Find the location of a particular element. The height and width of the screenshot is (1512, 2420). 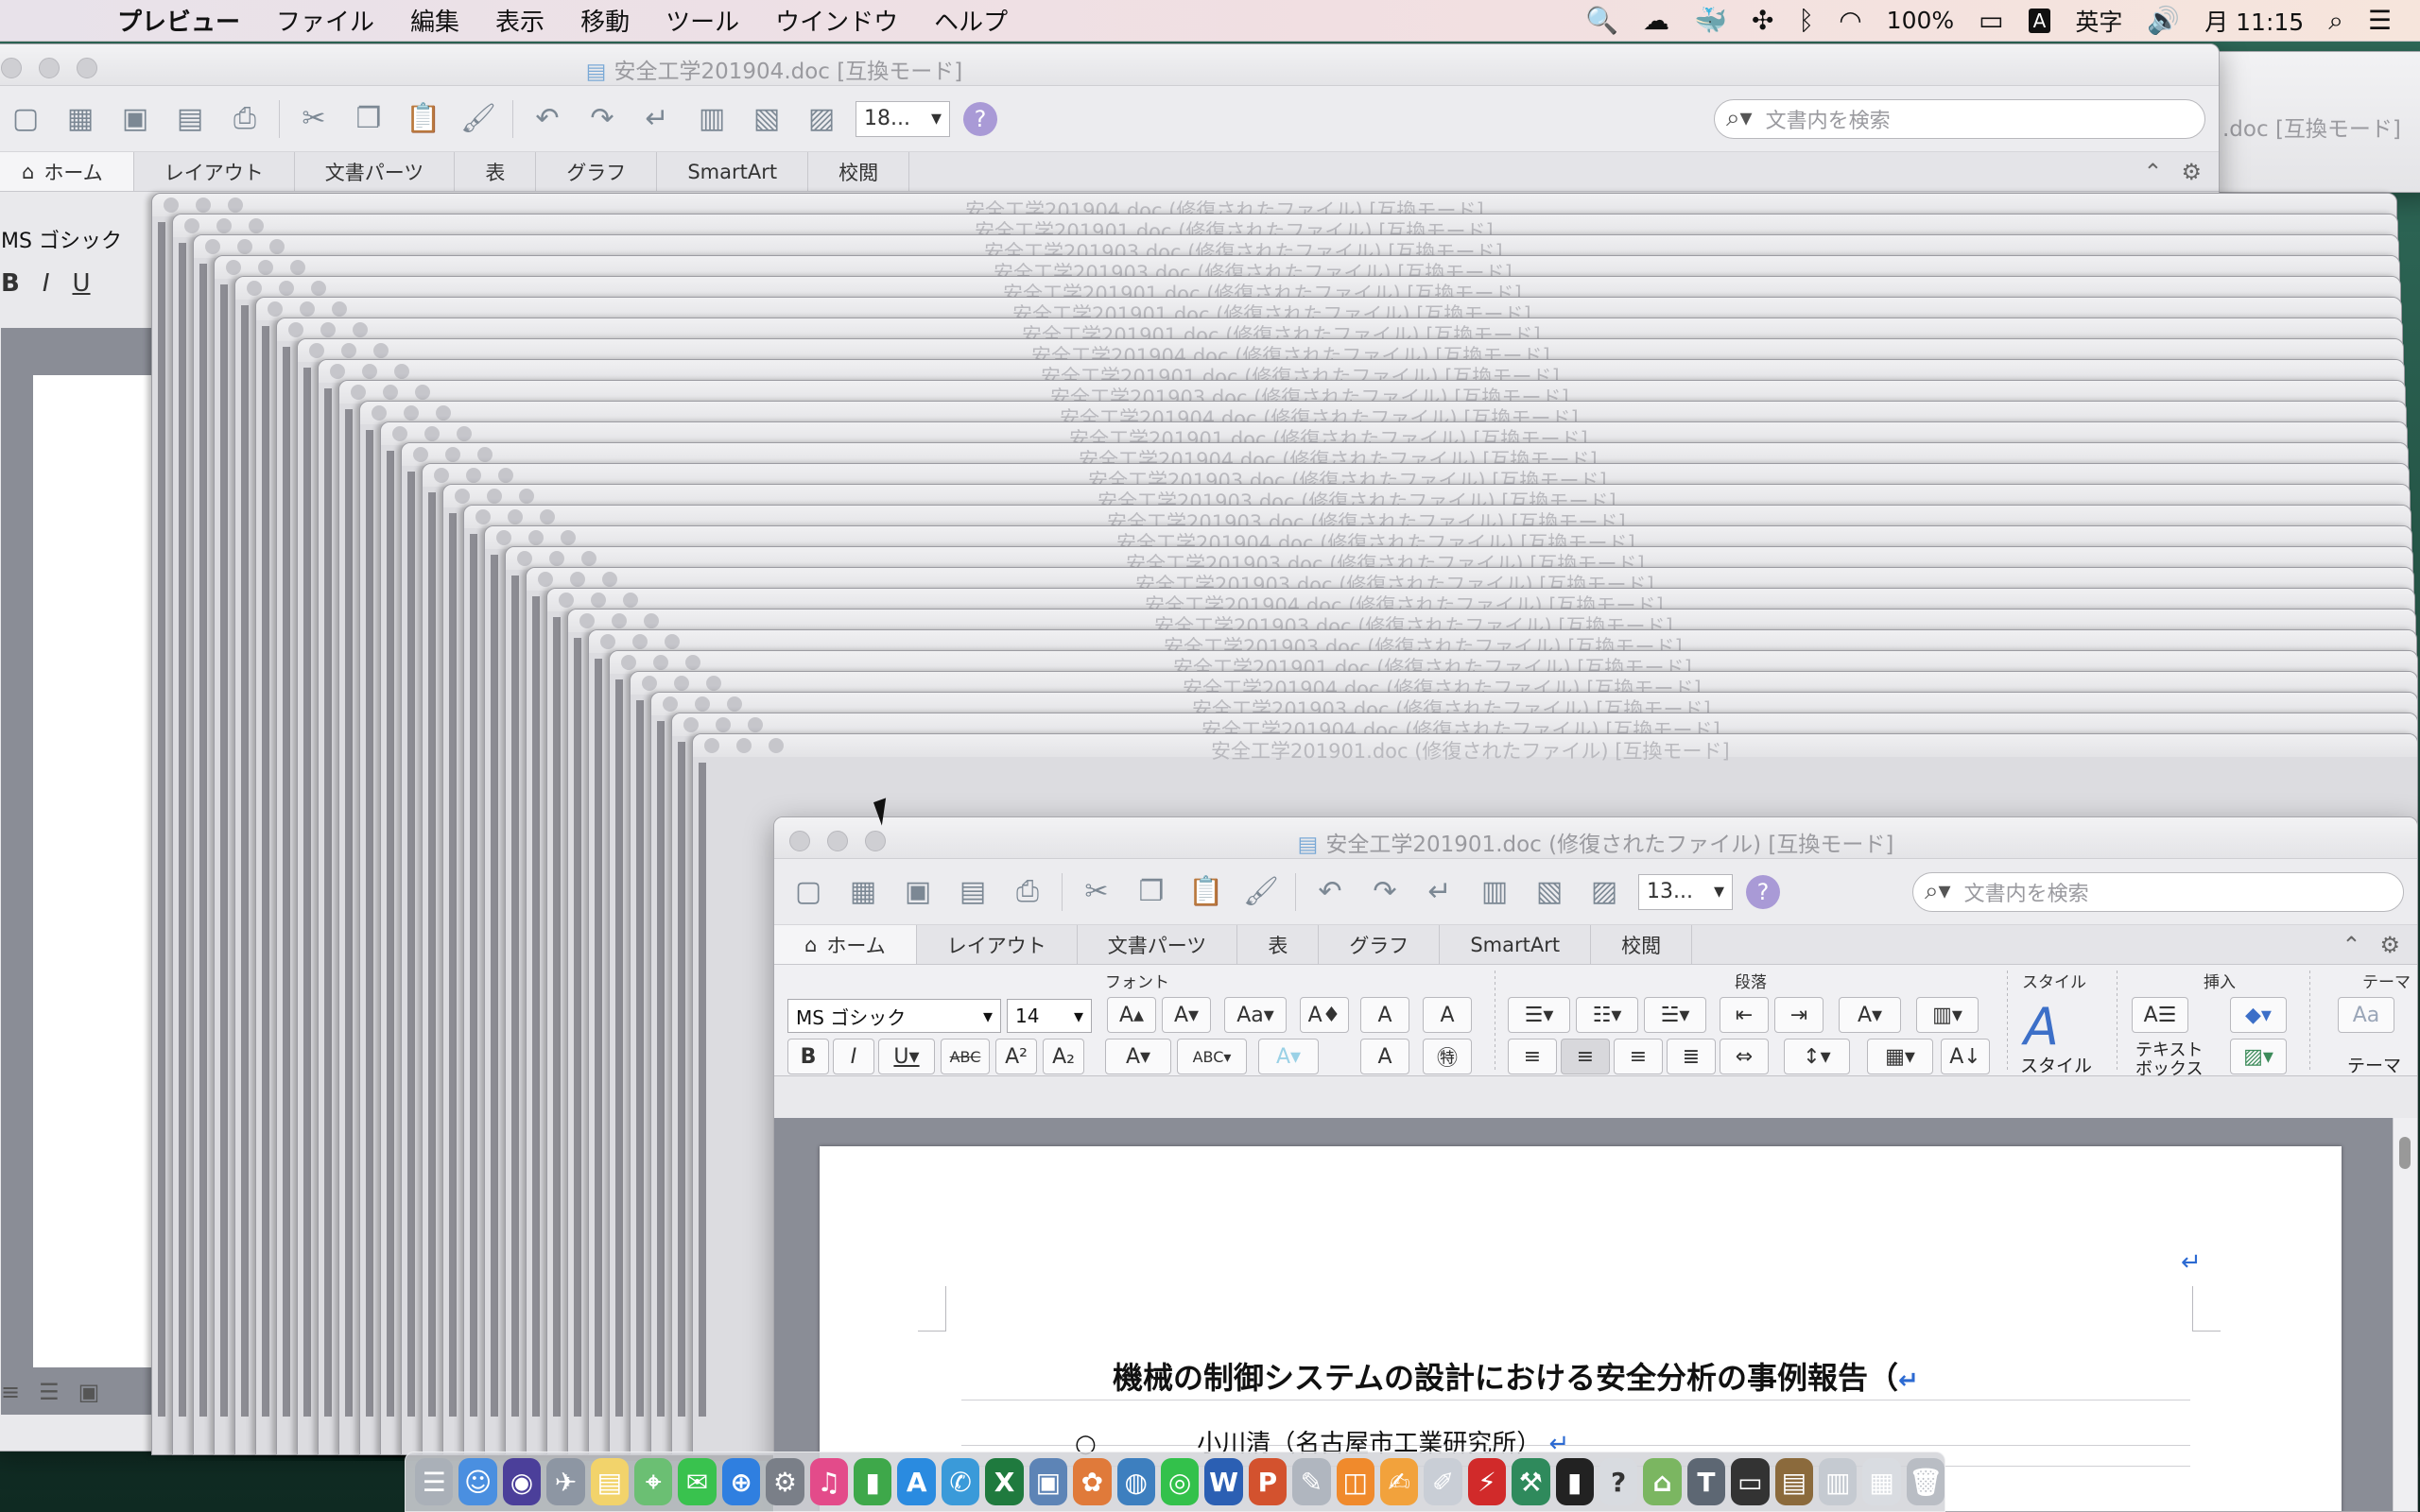

subscript-button: A₂ is located at coordinates (1063, 1056).